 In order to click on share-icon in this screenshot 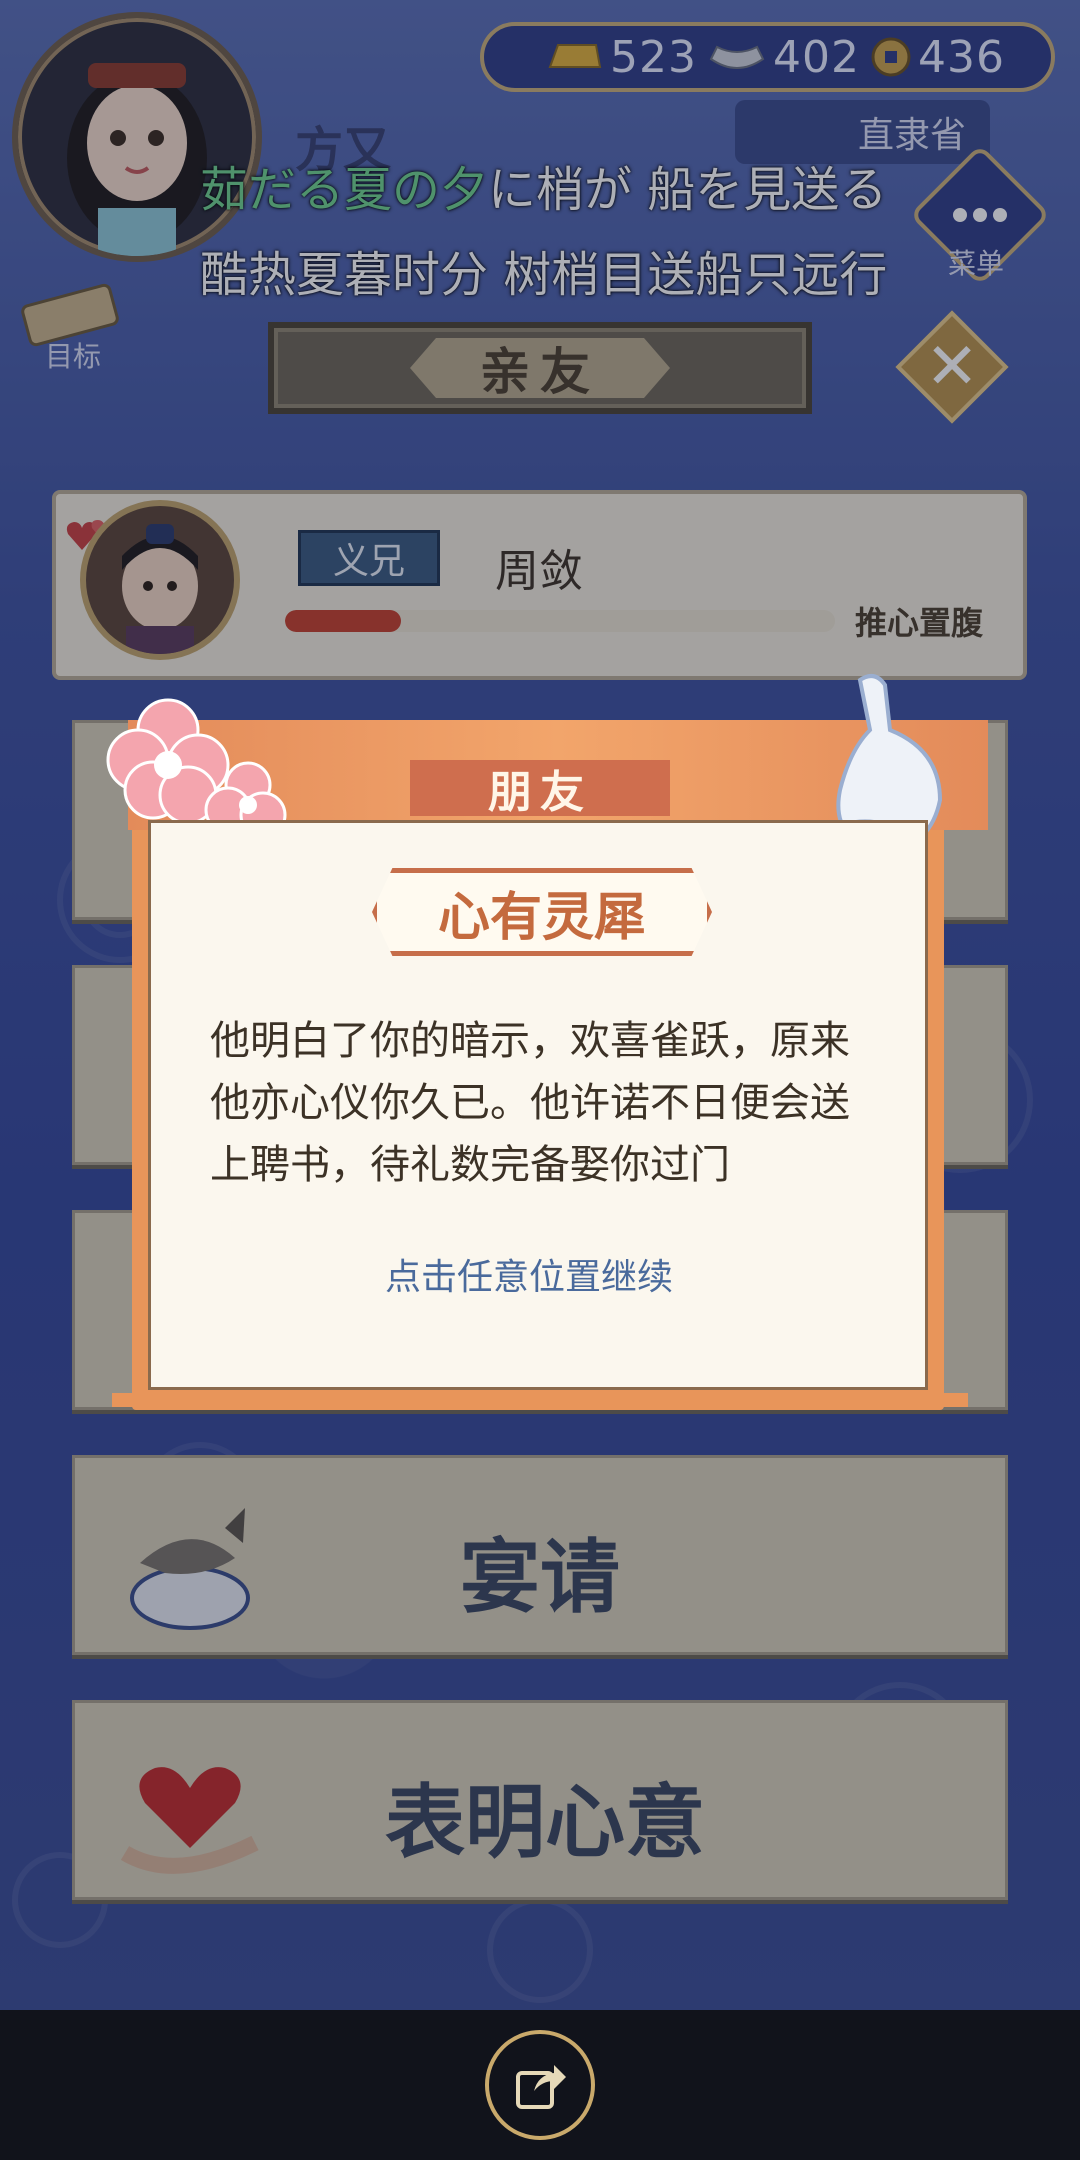, I will do `click(541, 2087)`.